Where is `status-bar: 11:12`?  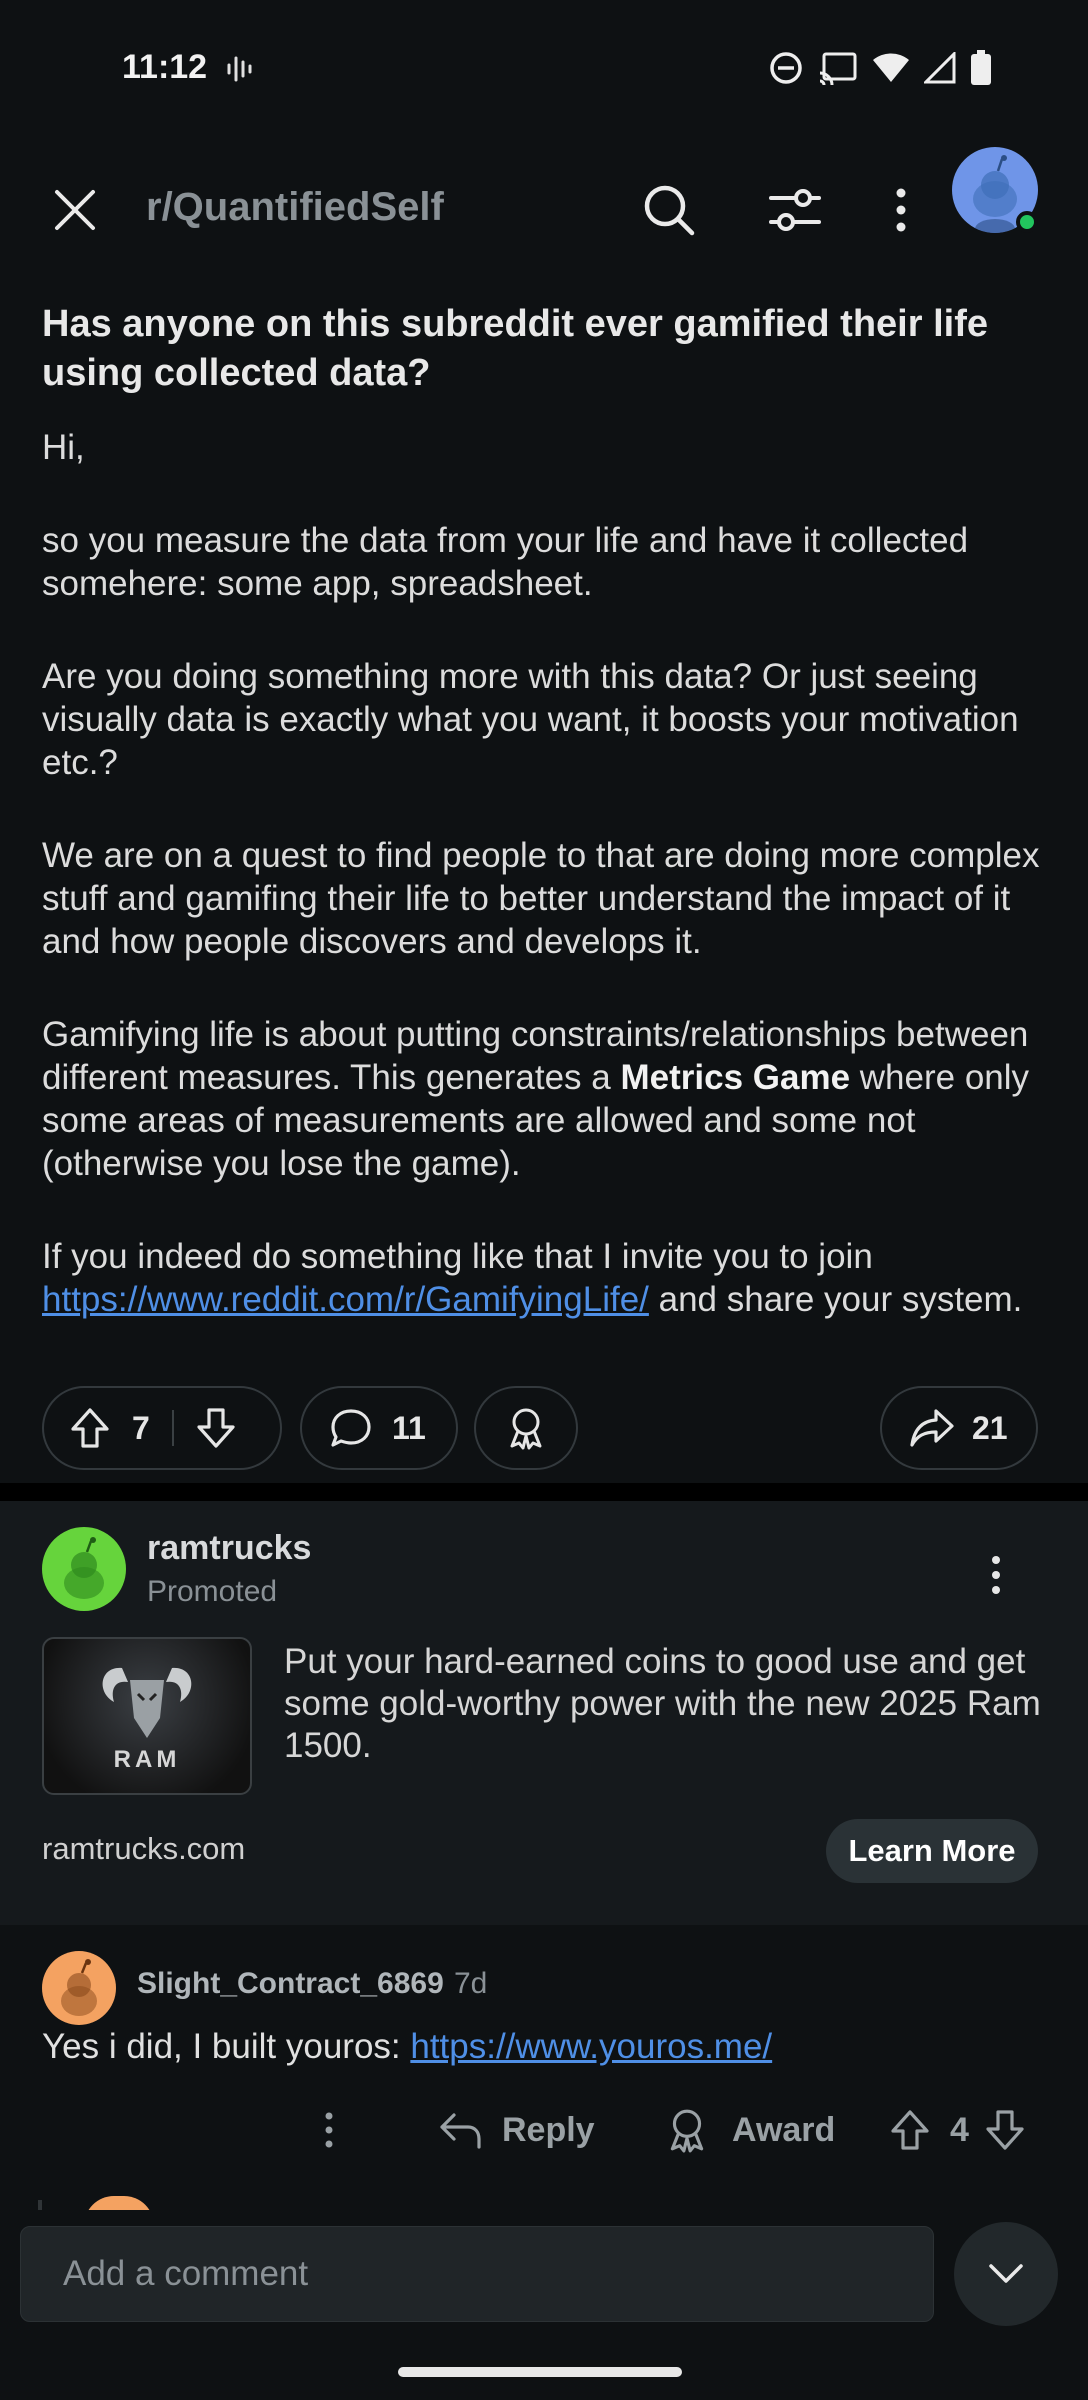 status-bar: 11:12 is located at coordinates (544, 67).